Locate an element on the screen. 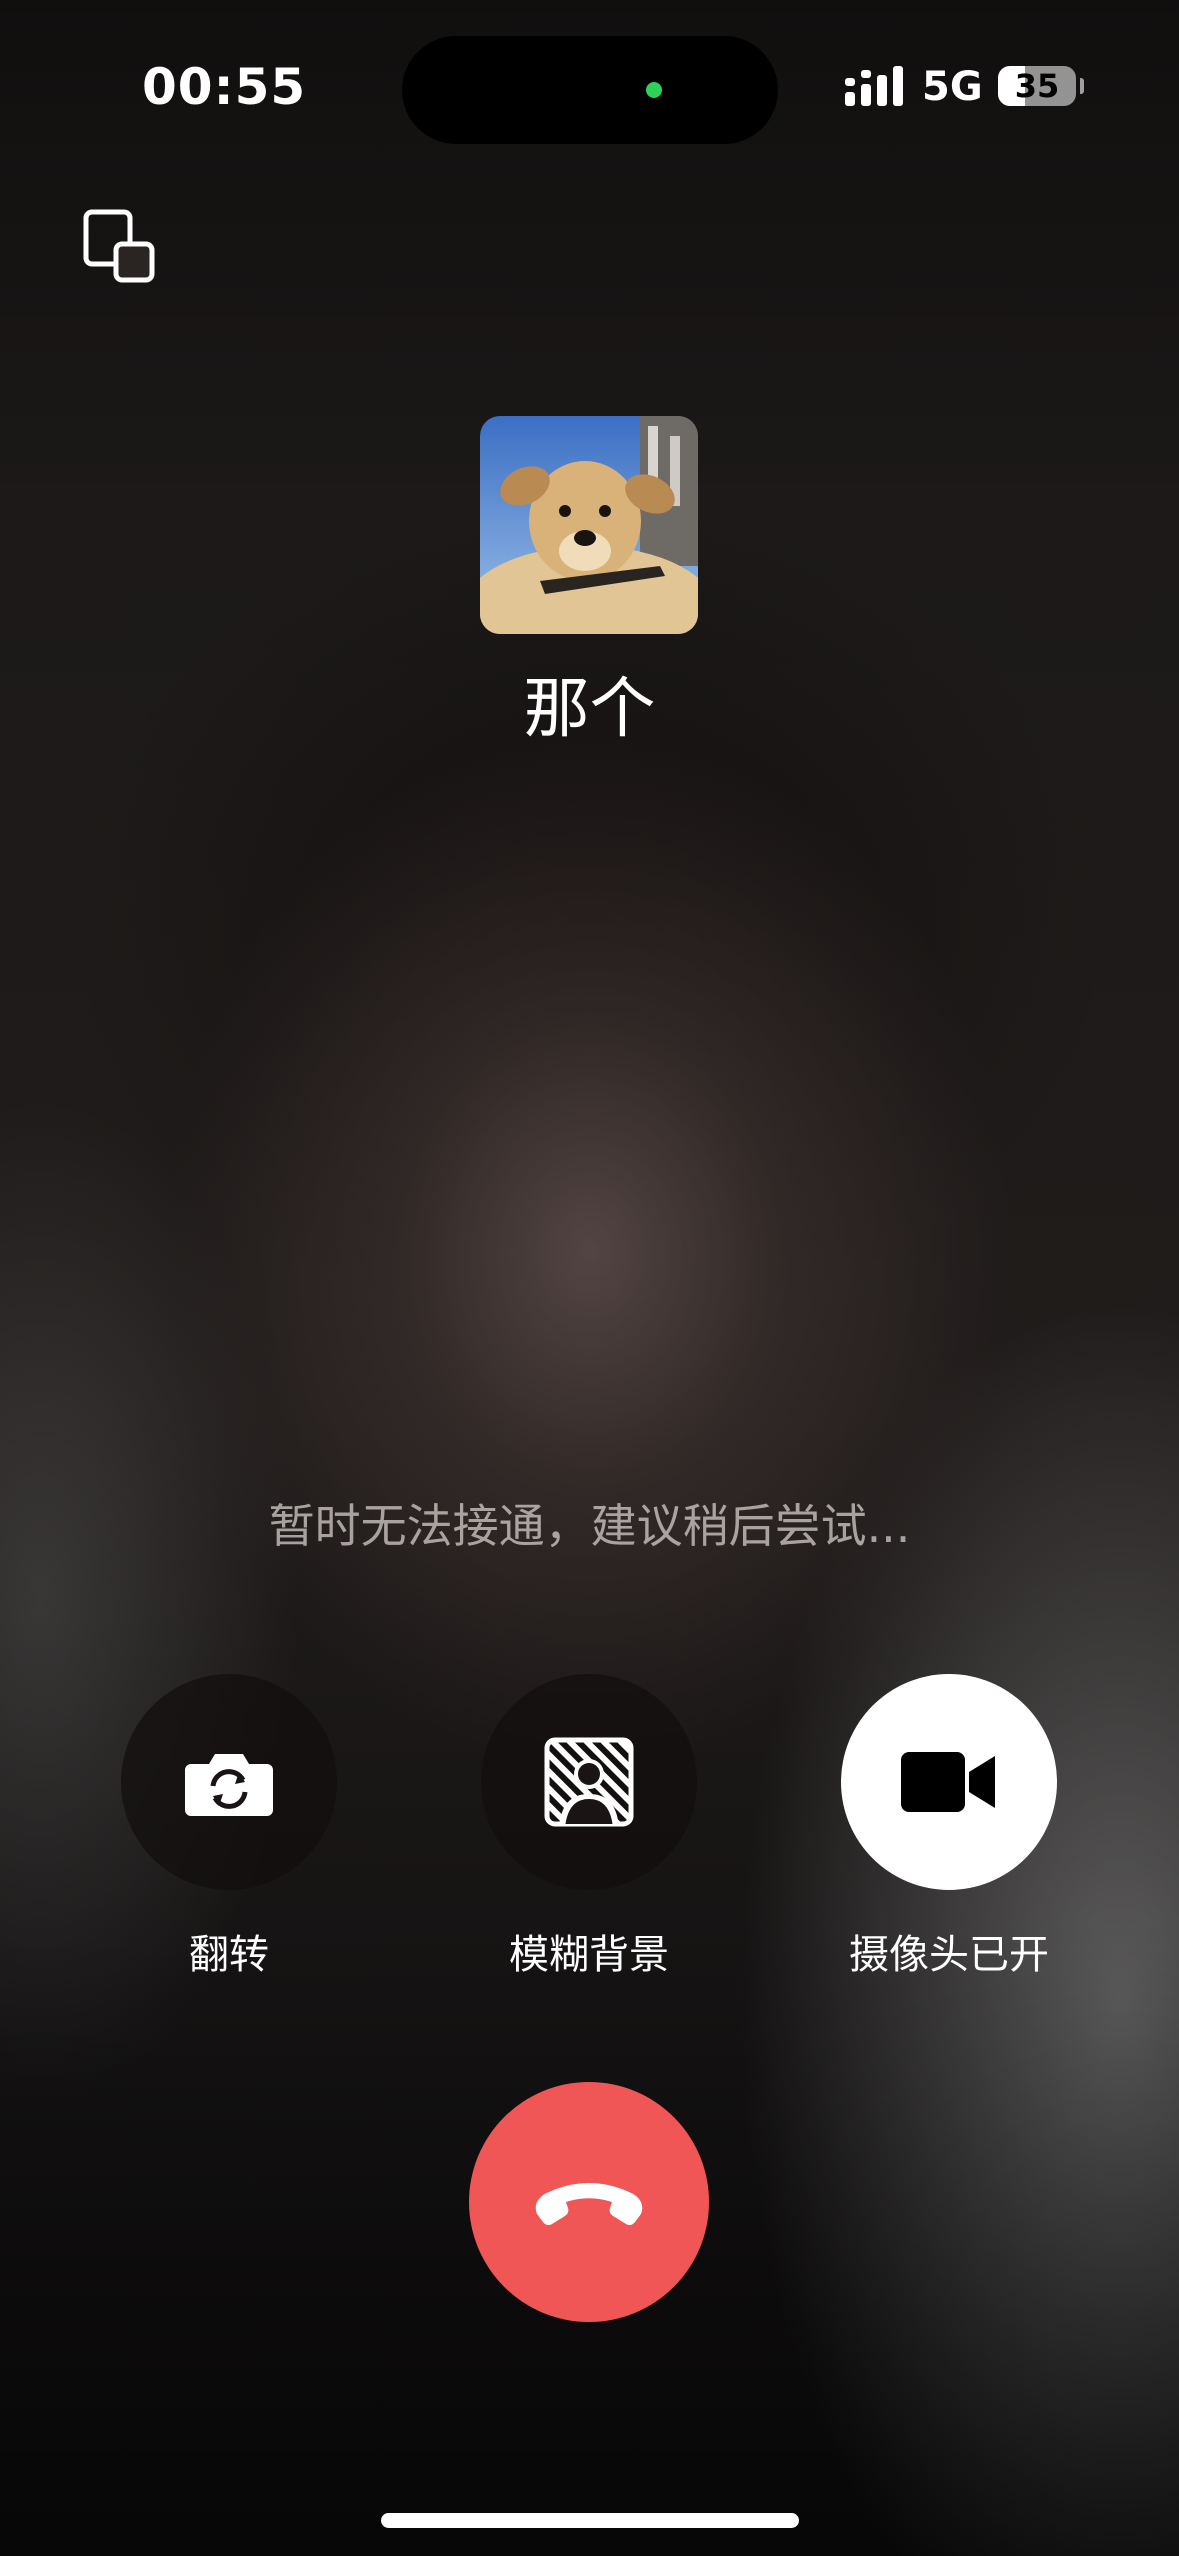 Image resolution: width=1179 pixels, height=2556 pixels. dog-photo-avatar is located at coordinates (589, 525).